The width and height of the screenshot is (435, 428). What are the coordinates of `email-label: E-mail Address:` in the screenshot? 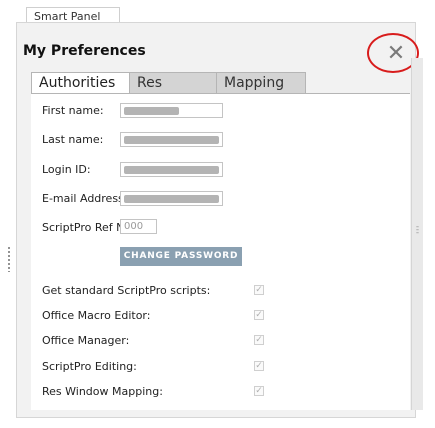 It's located at (85, 198).